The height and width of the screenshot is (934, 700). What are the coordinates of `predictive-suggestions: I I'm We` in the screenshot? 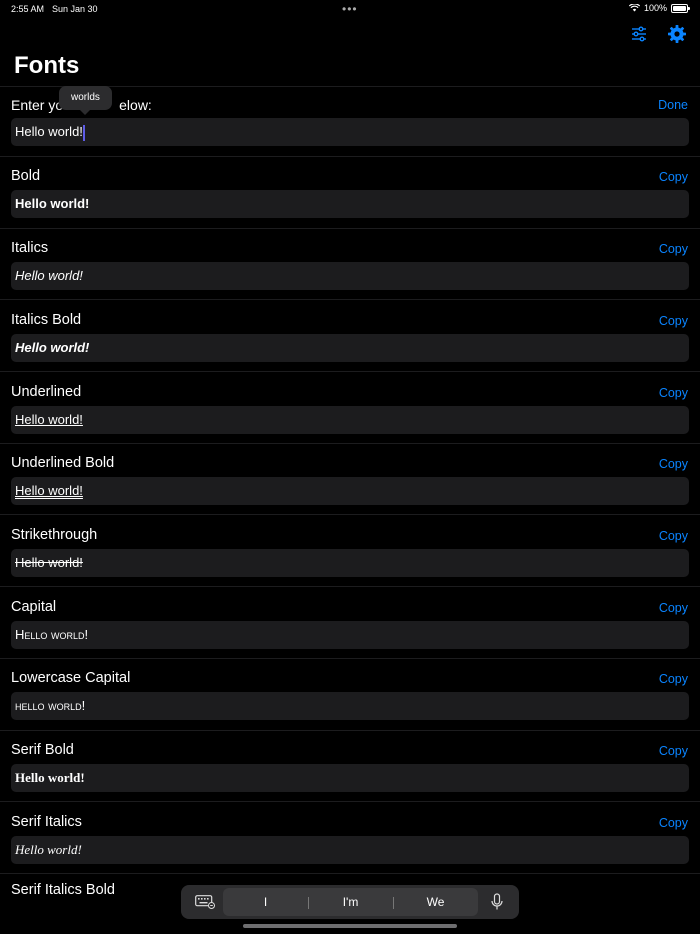 It's located at (350, 902).